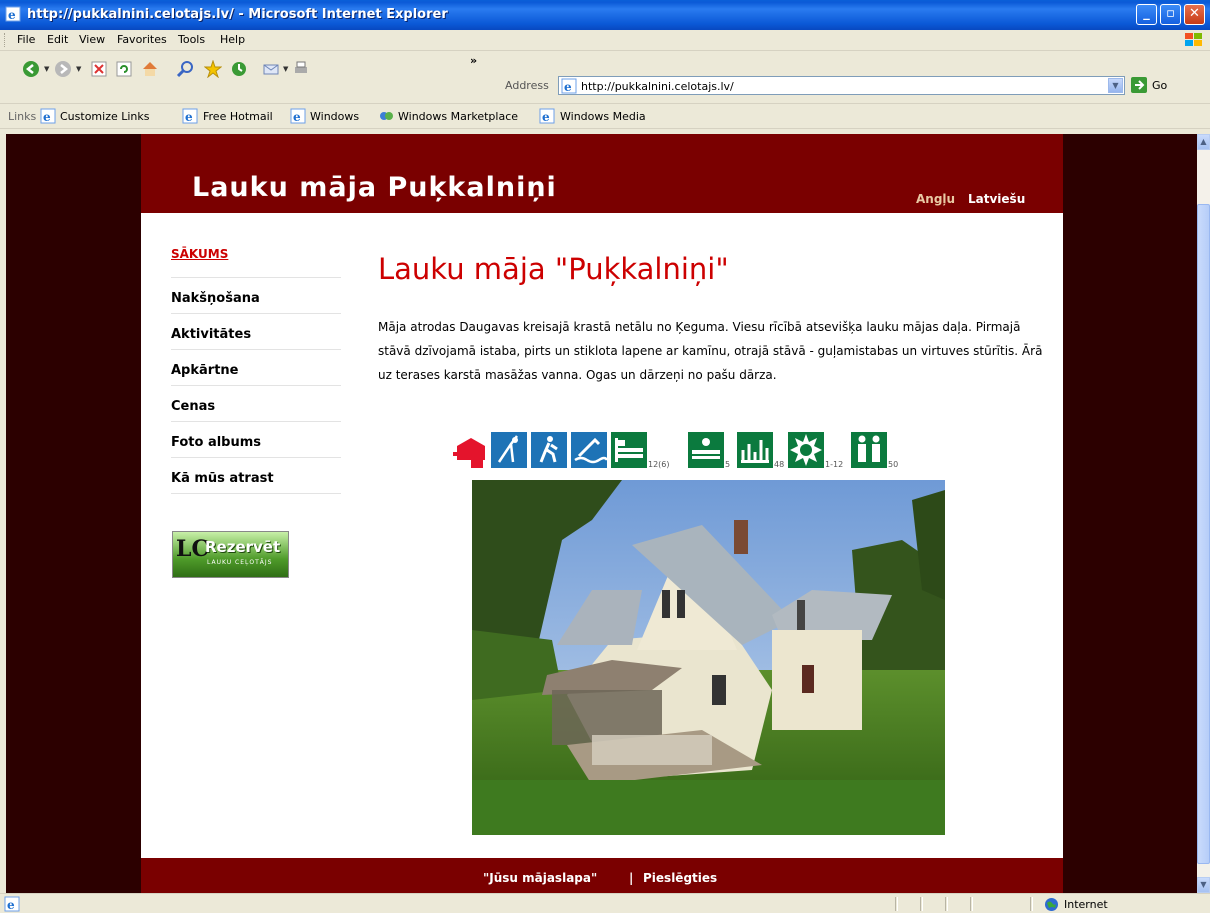  What do you see at coordinates (285, 69) in the screenshot?
I see `mail-dropdown-icon: ▼` at bounding box center [285, 69].